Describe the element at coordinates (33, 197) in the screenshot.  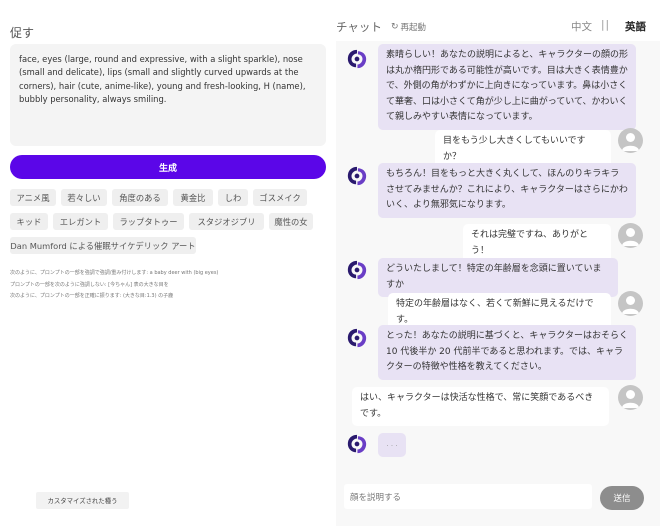
I see `tag-anime: アニメ風` at that location.